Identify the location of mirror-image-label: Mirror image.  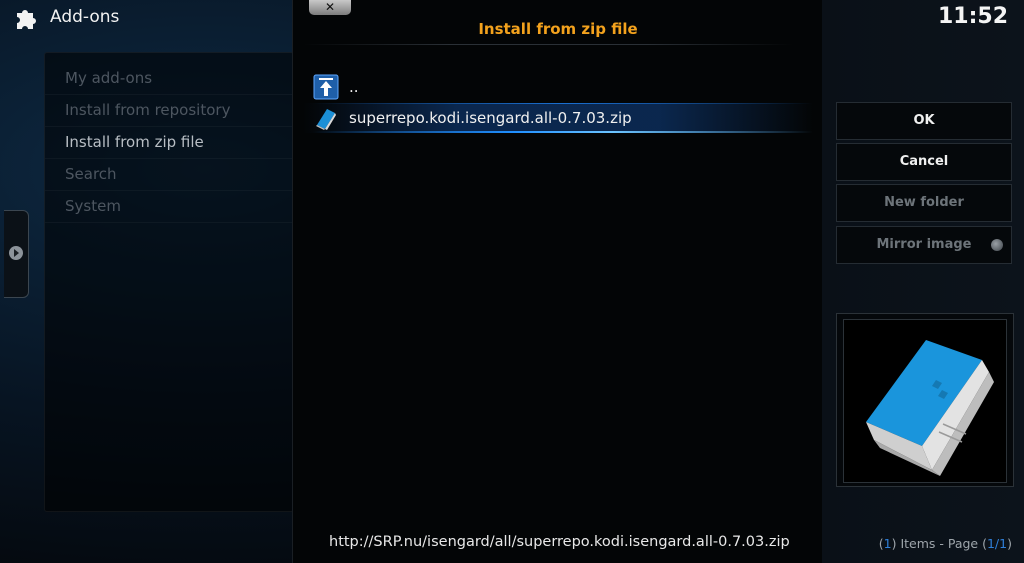
(924, 244).